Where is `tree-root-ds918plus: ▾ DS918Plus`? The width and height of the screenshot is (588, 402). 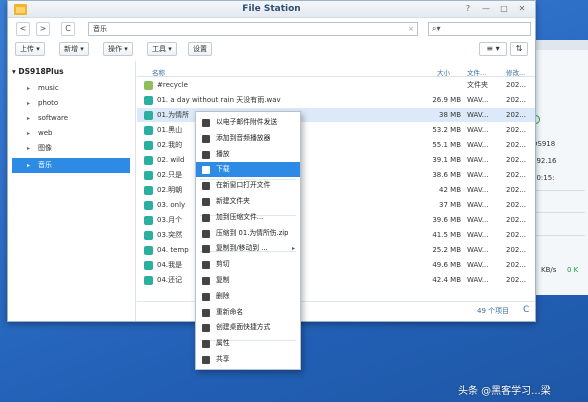 tree-root-ds918plus: ▾ DS918Plus is located at coordinates (38, 71).